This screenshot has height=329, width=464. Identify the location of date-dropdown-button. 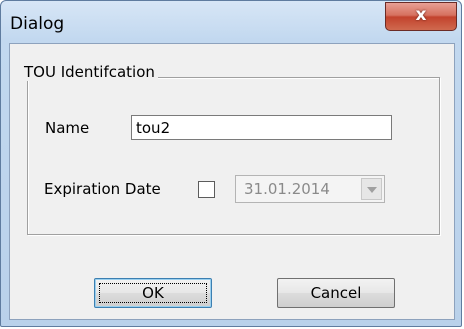
(371, 189).